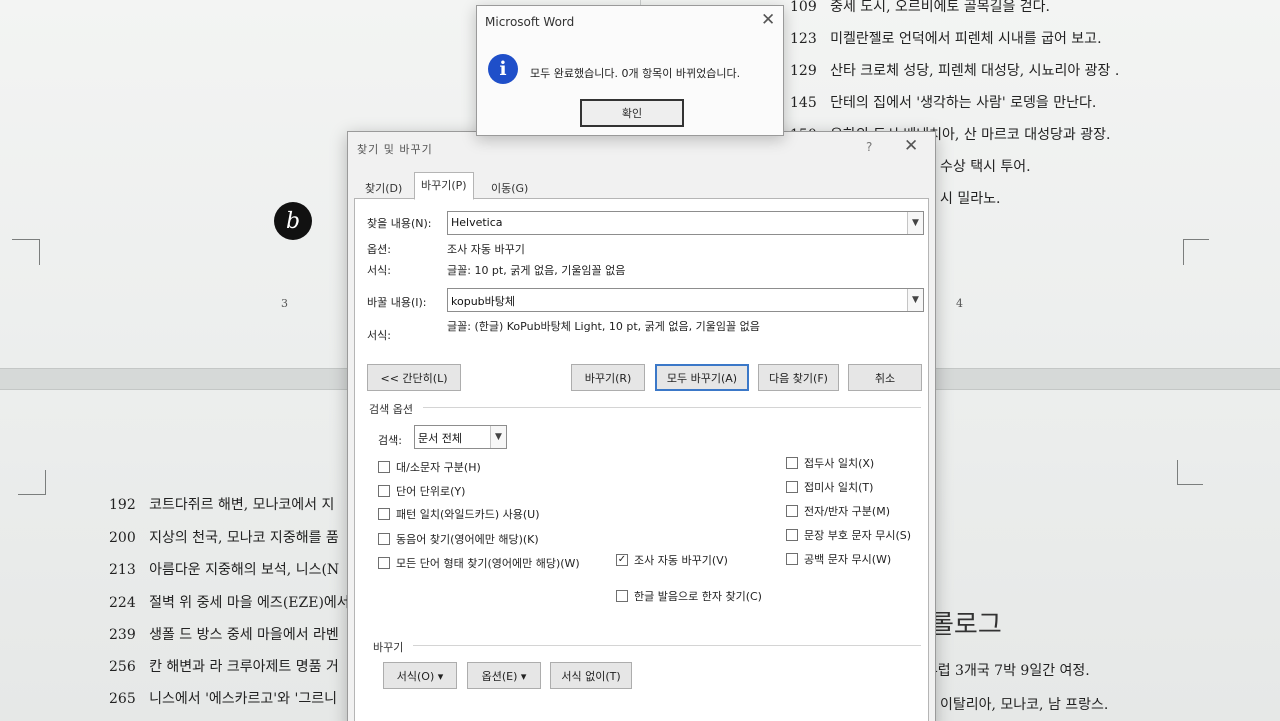 The width and height of the screenshot is (1280, 721). Describe the element at coordinates (641, 149) in the screenshot. I see `dialog-titlebar: 찾기 및 바꾸기 ? ✕` at that location.